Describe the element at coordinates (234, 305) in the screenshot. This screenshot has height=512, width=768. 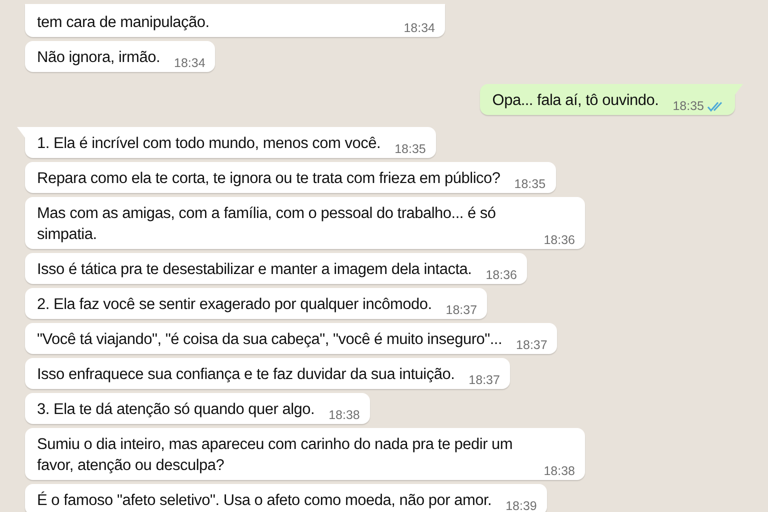
I see `message-text: 2. Ela faz você se sentir exagerado por qualquer incômodo.` at that location.